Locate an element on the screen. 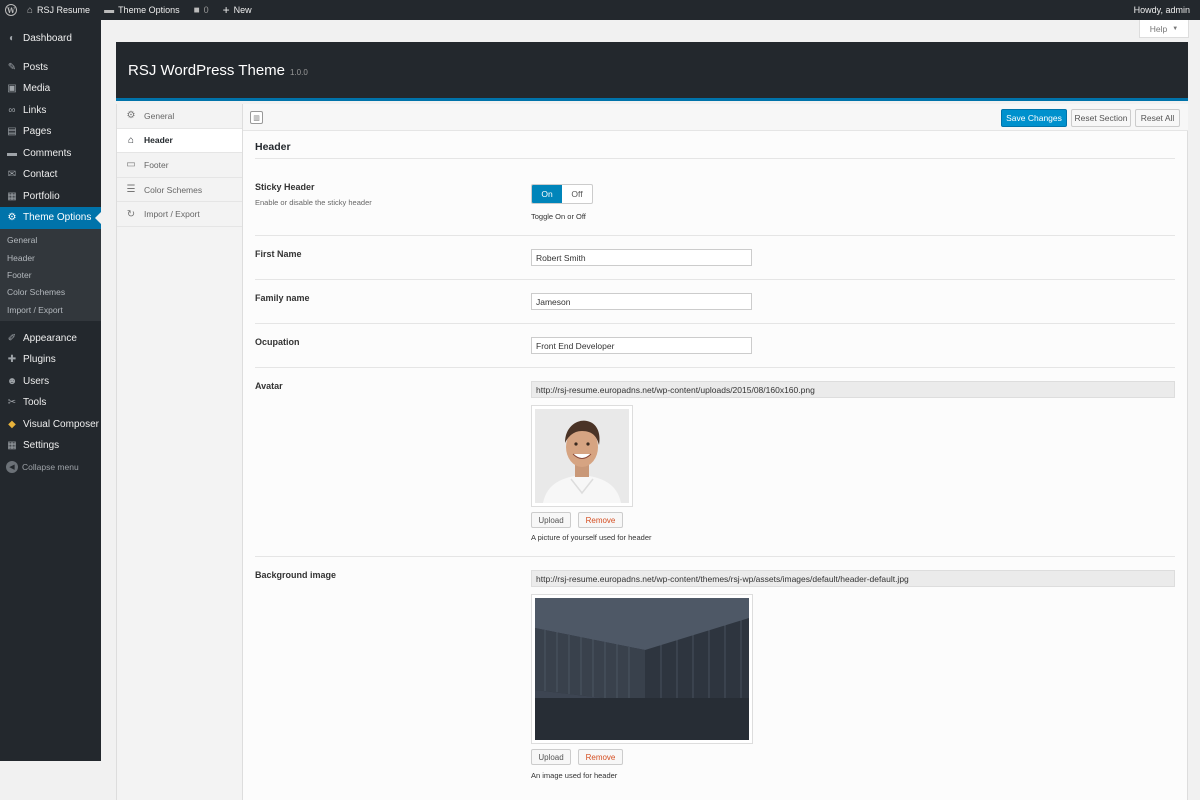 The image size is (1200, 800). submenu-general: General is located at coordinates (50, 240).